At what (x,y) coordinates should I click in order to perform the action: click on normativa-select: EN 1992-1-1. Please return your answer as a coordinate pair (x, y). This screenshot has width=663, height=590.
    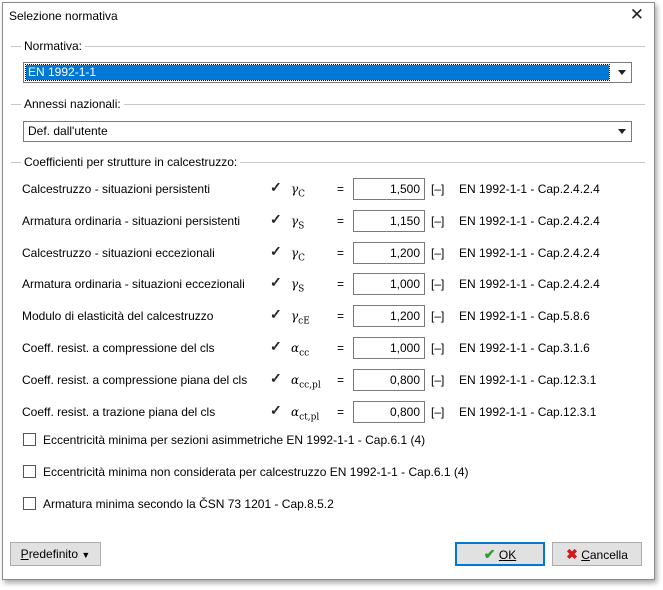
    Looking at the image, I should click on (327, 72).